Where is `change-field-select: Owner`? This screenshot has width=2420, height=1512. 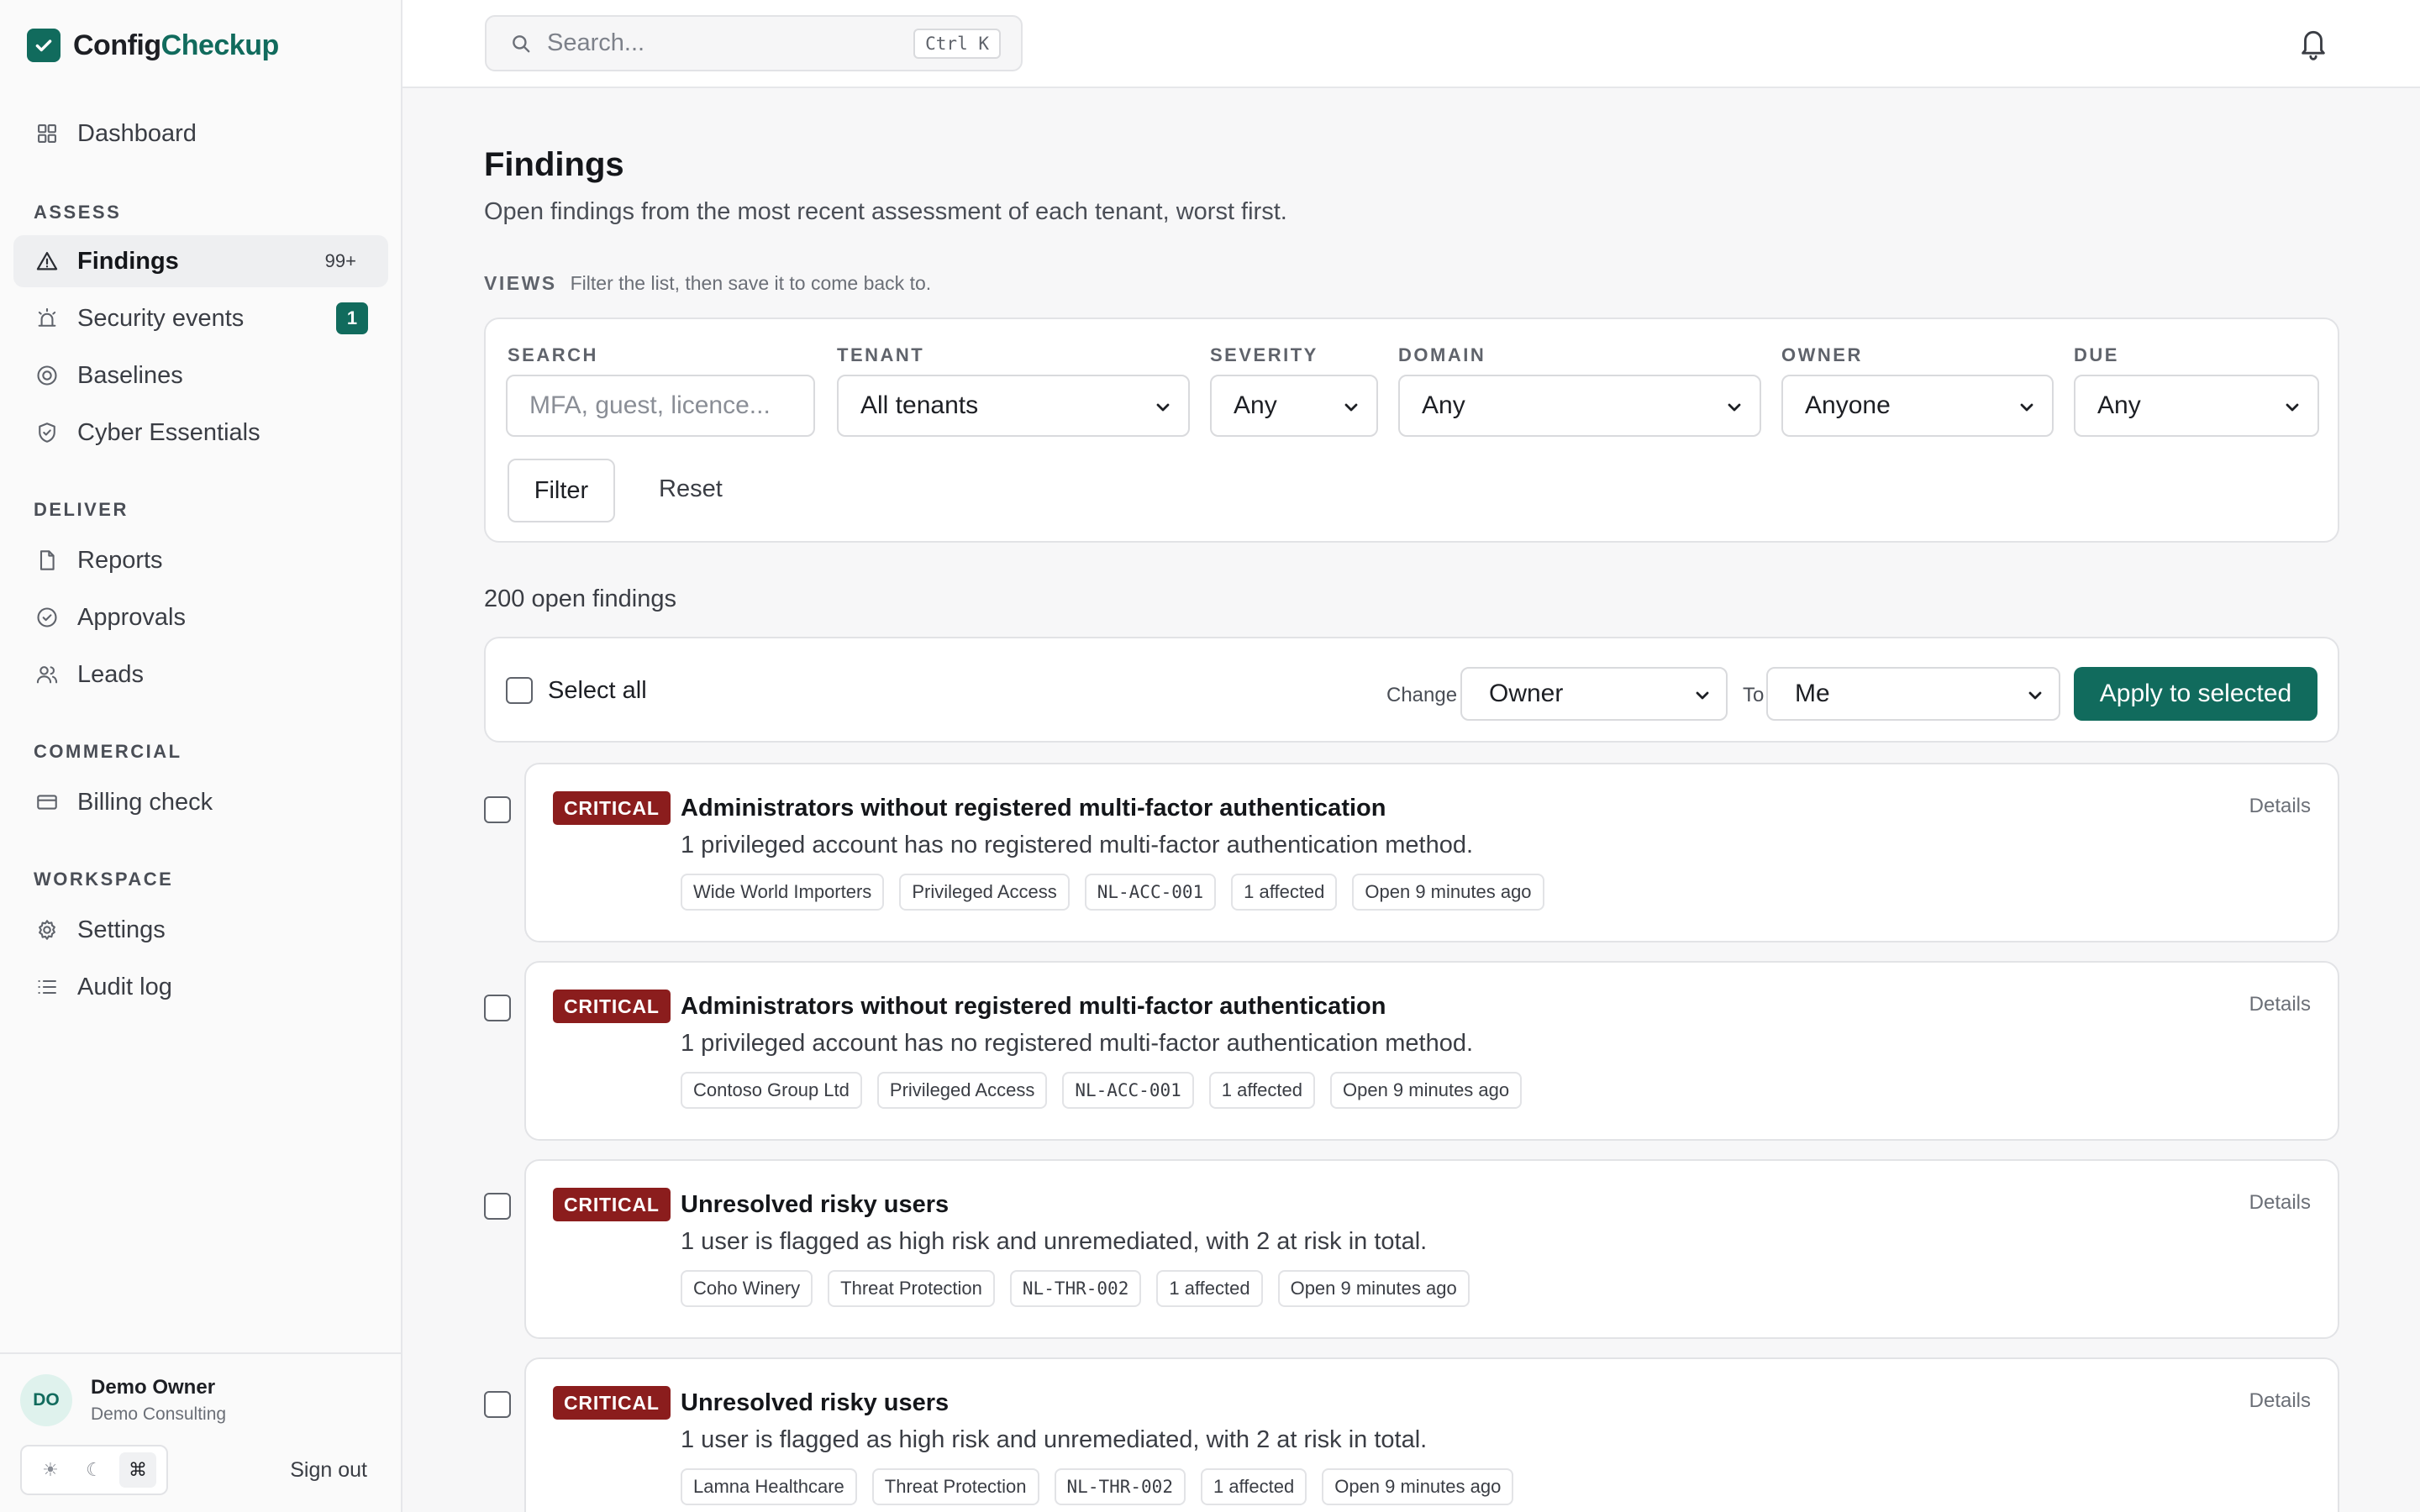
change-field-select: Owner is located at coordinates (1594, 694).